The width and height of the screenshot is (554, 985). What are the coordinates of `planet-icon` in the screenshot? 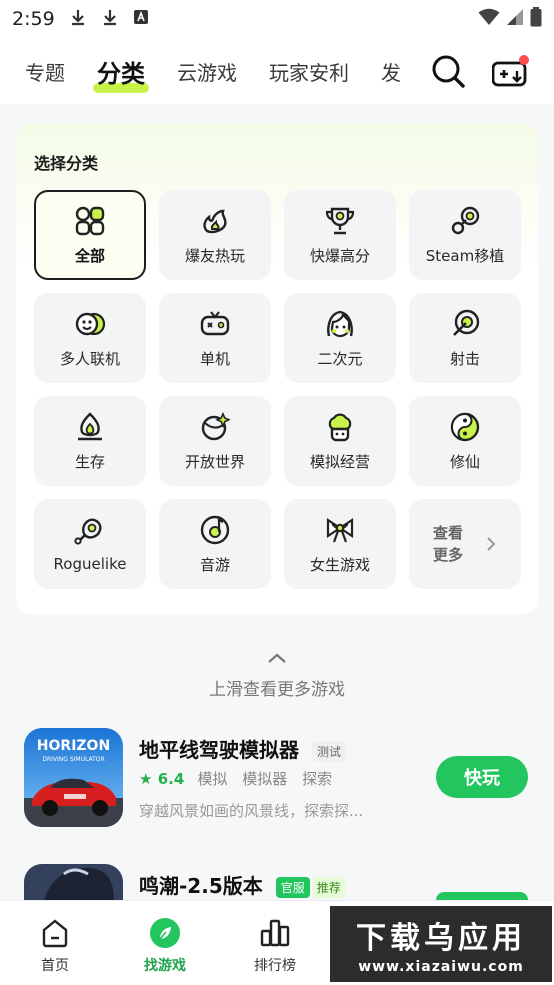 It's located at (216, 425).